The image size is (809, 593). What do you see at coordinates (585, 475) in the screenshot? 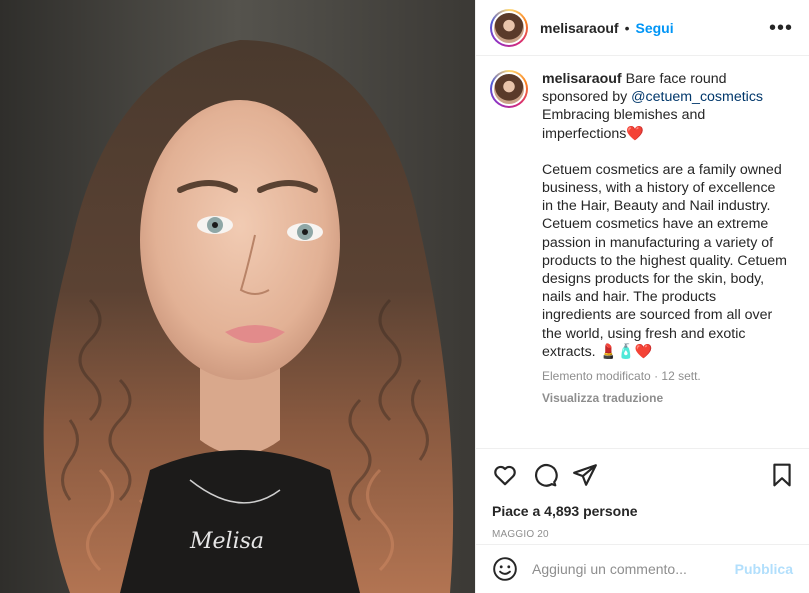
I see `paper-plane-icon` at bounding box center [585, 475].